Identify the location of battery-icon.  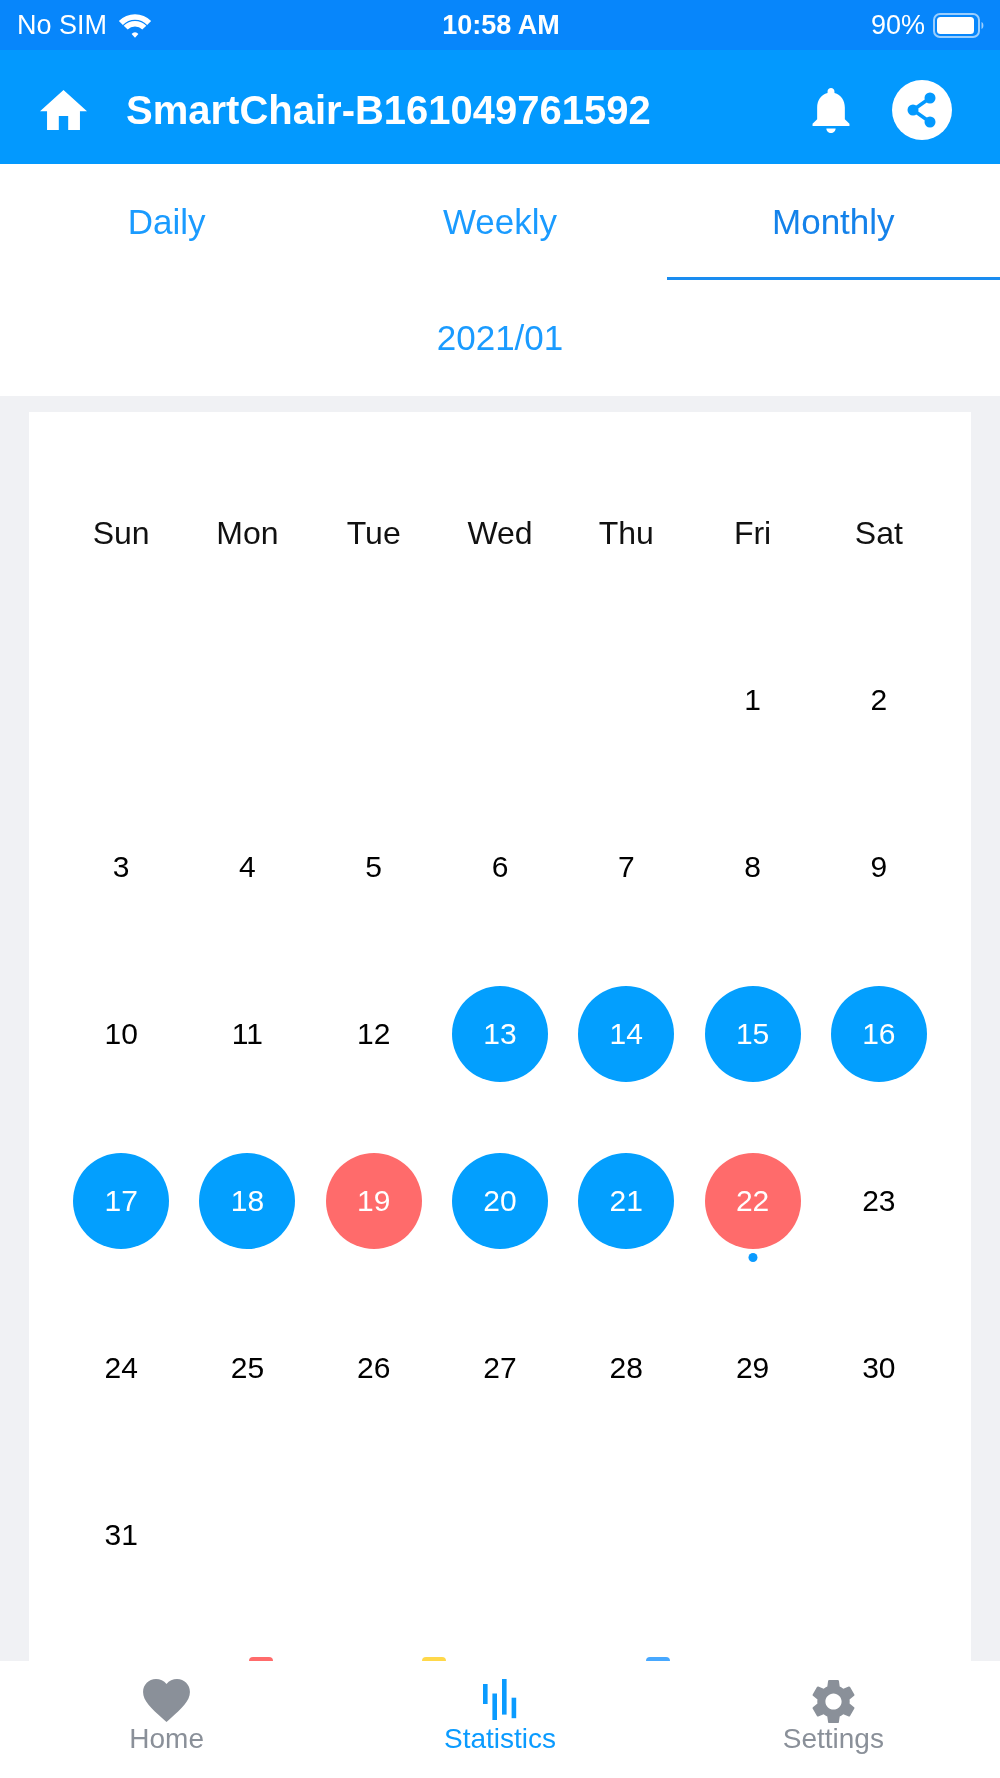
(959, 25).